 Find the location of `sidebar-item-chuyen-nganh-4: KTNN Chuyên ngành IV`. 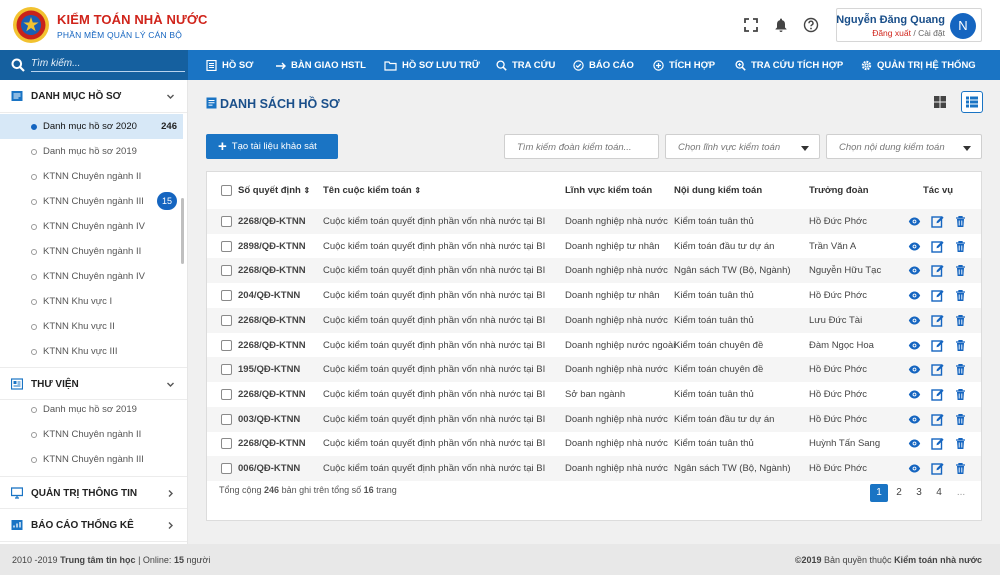

sidebar-item-chuyen-nganh-4: KTNN Chuyên ngành IV is located at coordinates (91, 226).